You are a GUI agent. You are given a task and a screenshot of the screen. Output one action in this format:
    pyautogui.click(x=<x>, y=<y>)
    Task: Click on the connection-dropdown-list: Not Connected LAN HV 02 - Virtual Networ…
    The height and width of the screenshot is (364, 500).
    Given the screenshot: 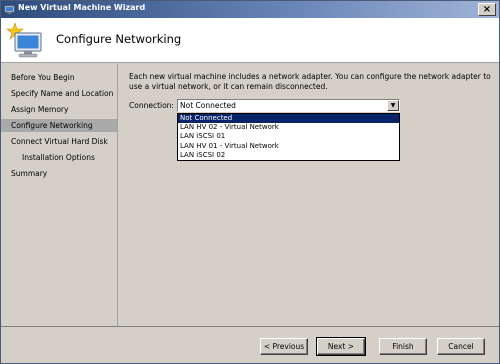 What is the action you would take?
    pyautogui.click(x=288, y=137)
    